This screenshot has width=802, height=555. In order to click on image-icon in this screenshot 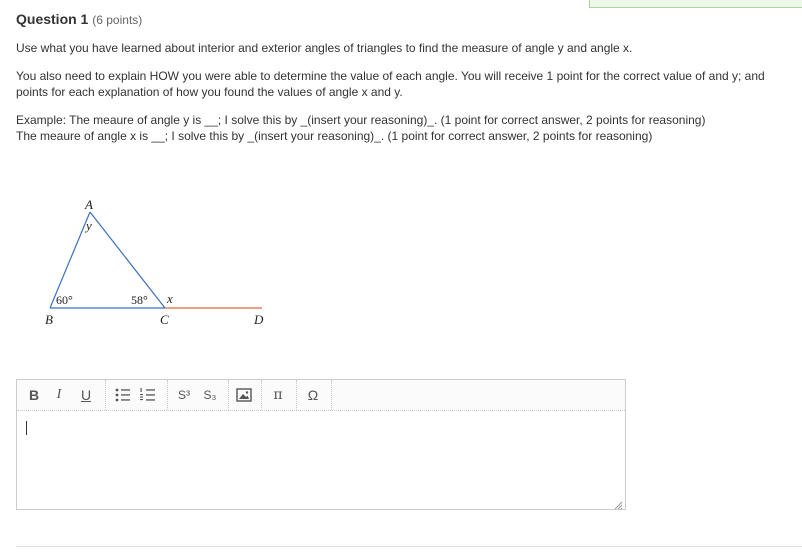, I will do `click(244, 395)`.